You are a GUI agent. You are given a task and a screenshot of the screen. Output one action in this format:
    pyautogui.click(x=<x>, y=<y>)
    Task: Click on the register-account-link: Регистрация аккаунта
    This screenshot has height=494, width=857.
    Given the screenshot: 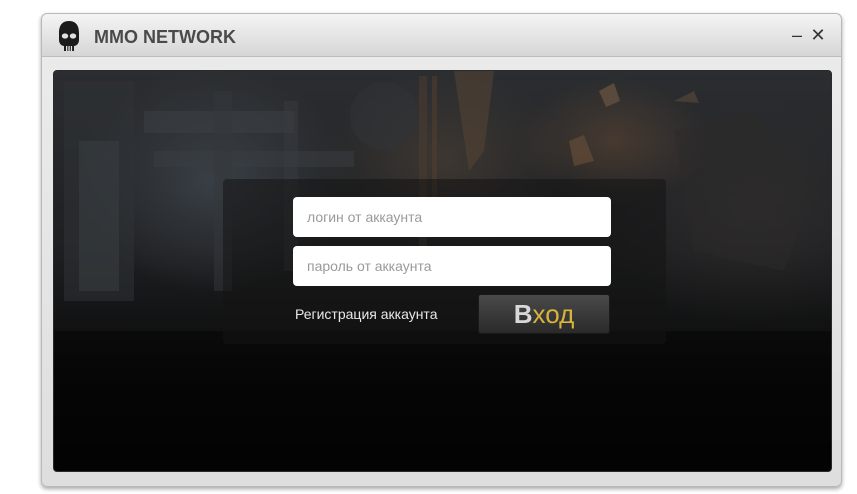 What is the action you would take?
    pyautogui.click(x=366, y=314)
    